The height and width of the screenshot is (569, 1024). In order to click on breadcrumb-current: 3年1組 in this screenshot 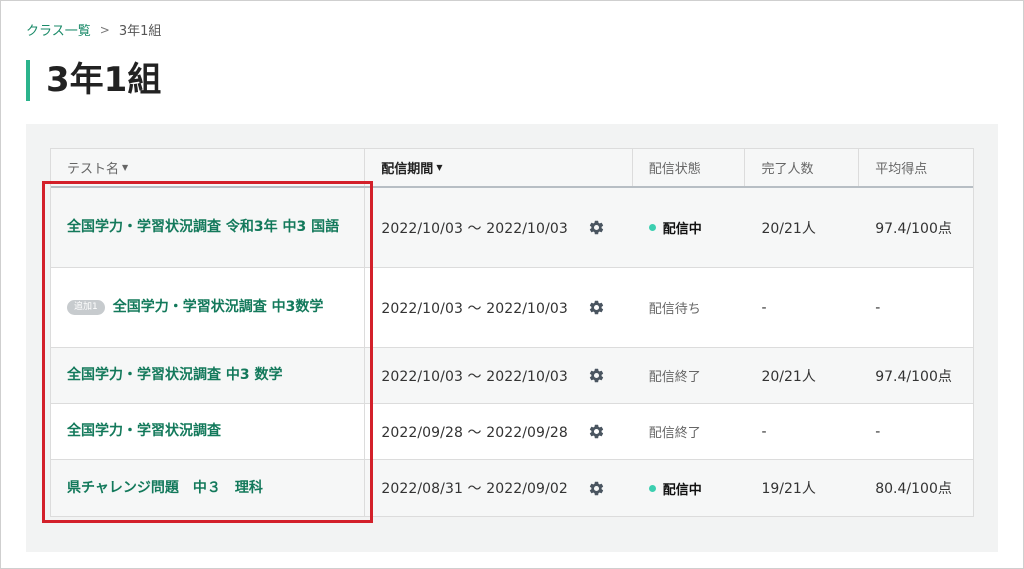, I will do `click(140, 31)`.